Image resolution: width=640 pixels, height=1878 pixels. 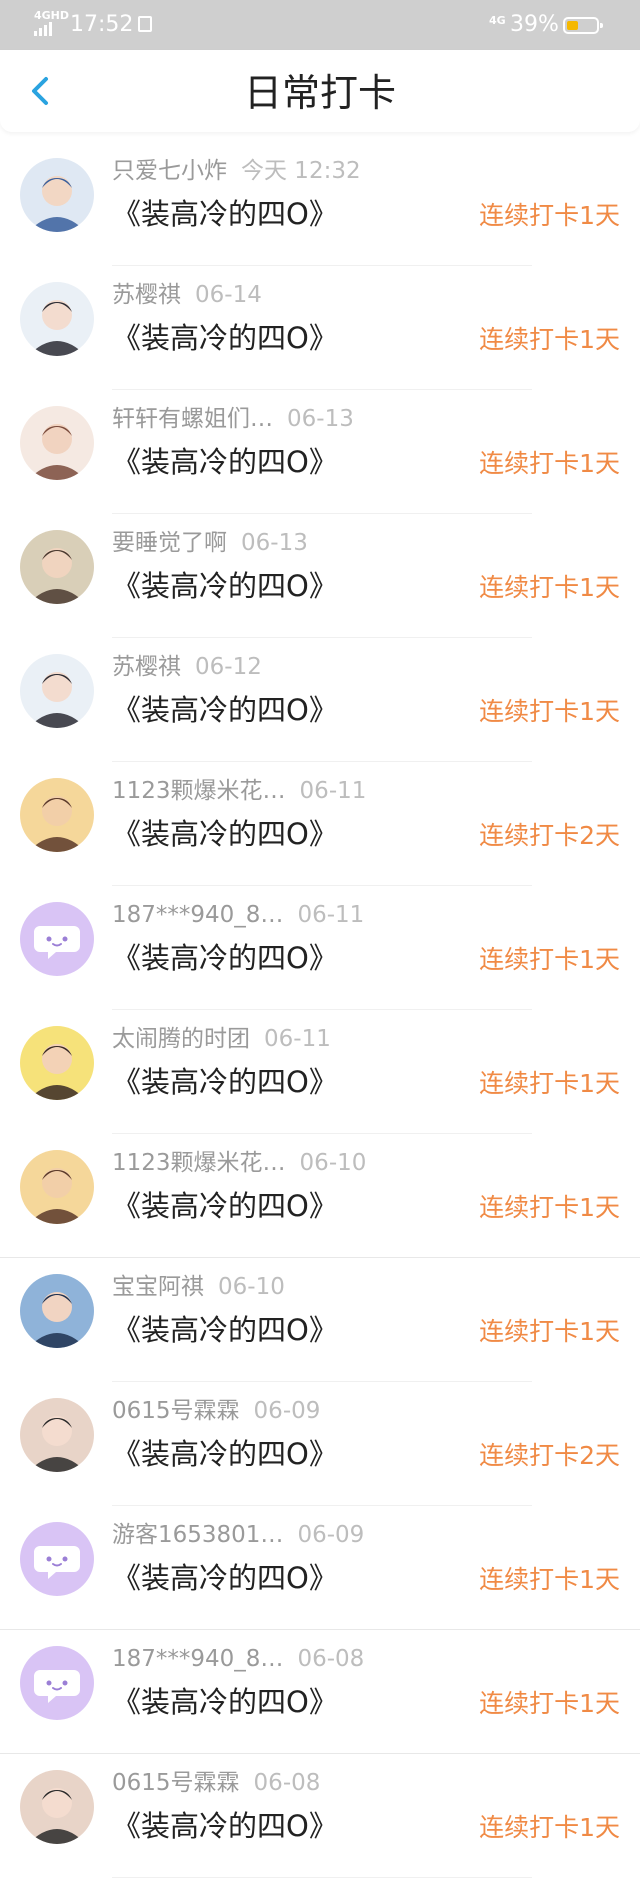 What do you see at coordinates (583, 25) in the screenshot?
I see `battery-icon` at bounding box center [583, 25].